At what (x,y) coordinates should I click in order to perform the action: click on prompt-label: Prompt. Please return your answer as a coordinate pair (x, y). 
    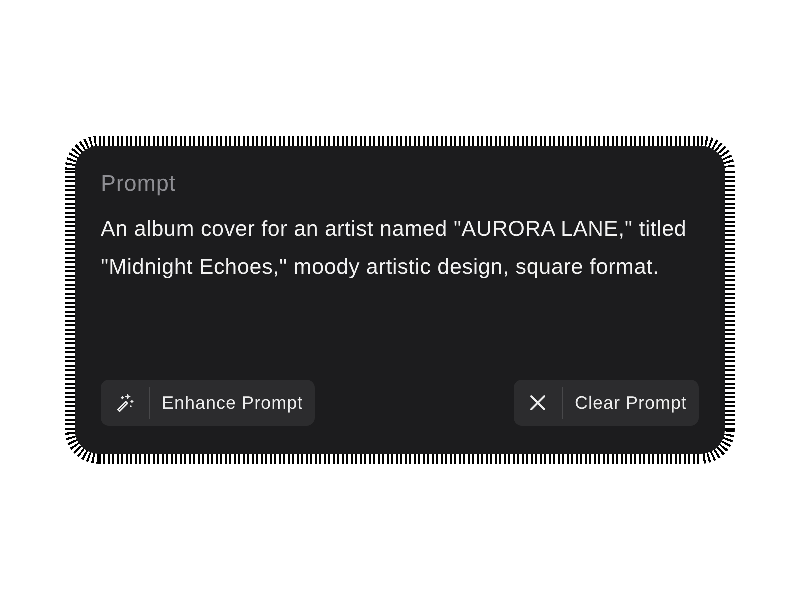
    Looking at the image, I should click on (138, 184).